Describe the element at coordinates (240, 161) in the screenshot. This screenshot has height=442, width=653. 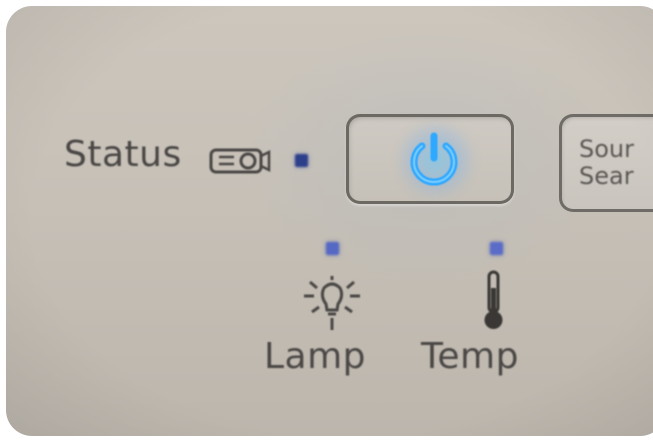
I see `projector-icon` at that location.